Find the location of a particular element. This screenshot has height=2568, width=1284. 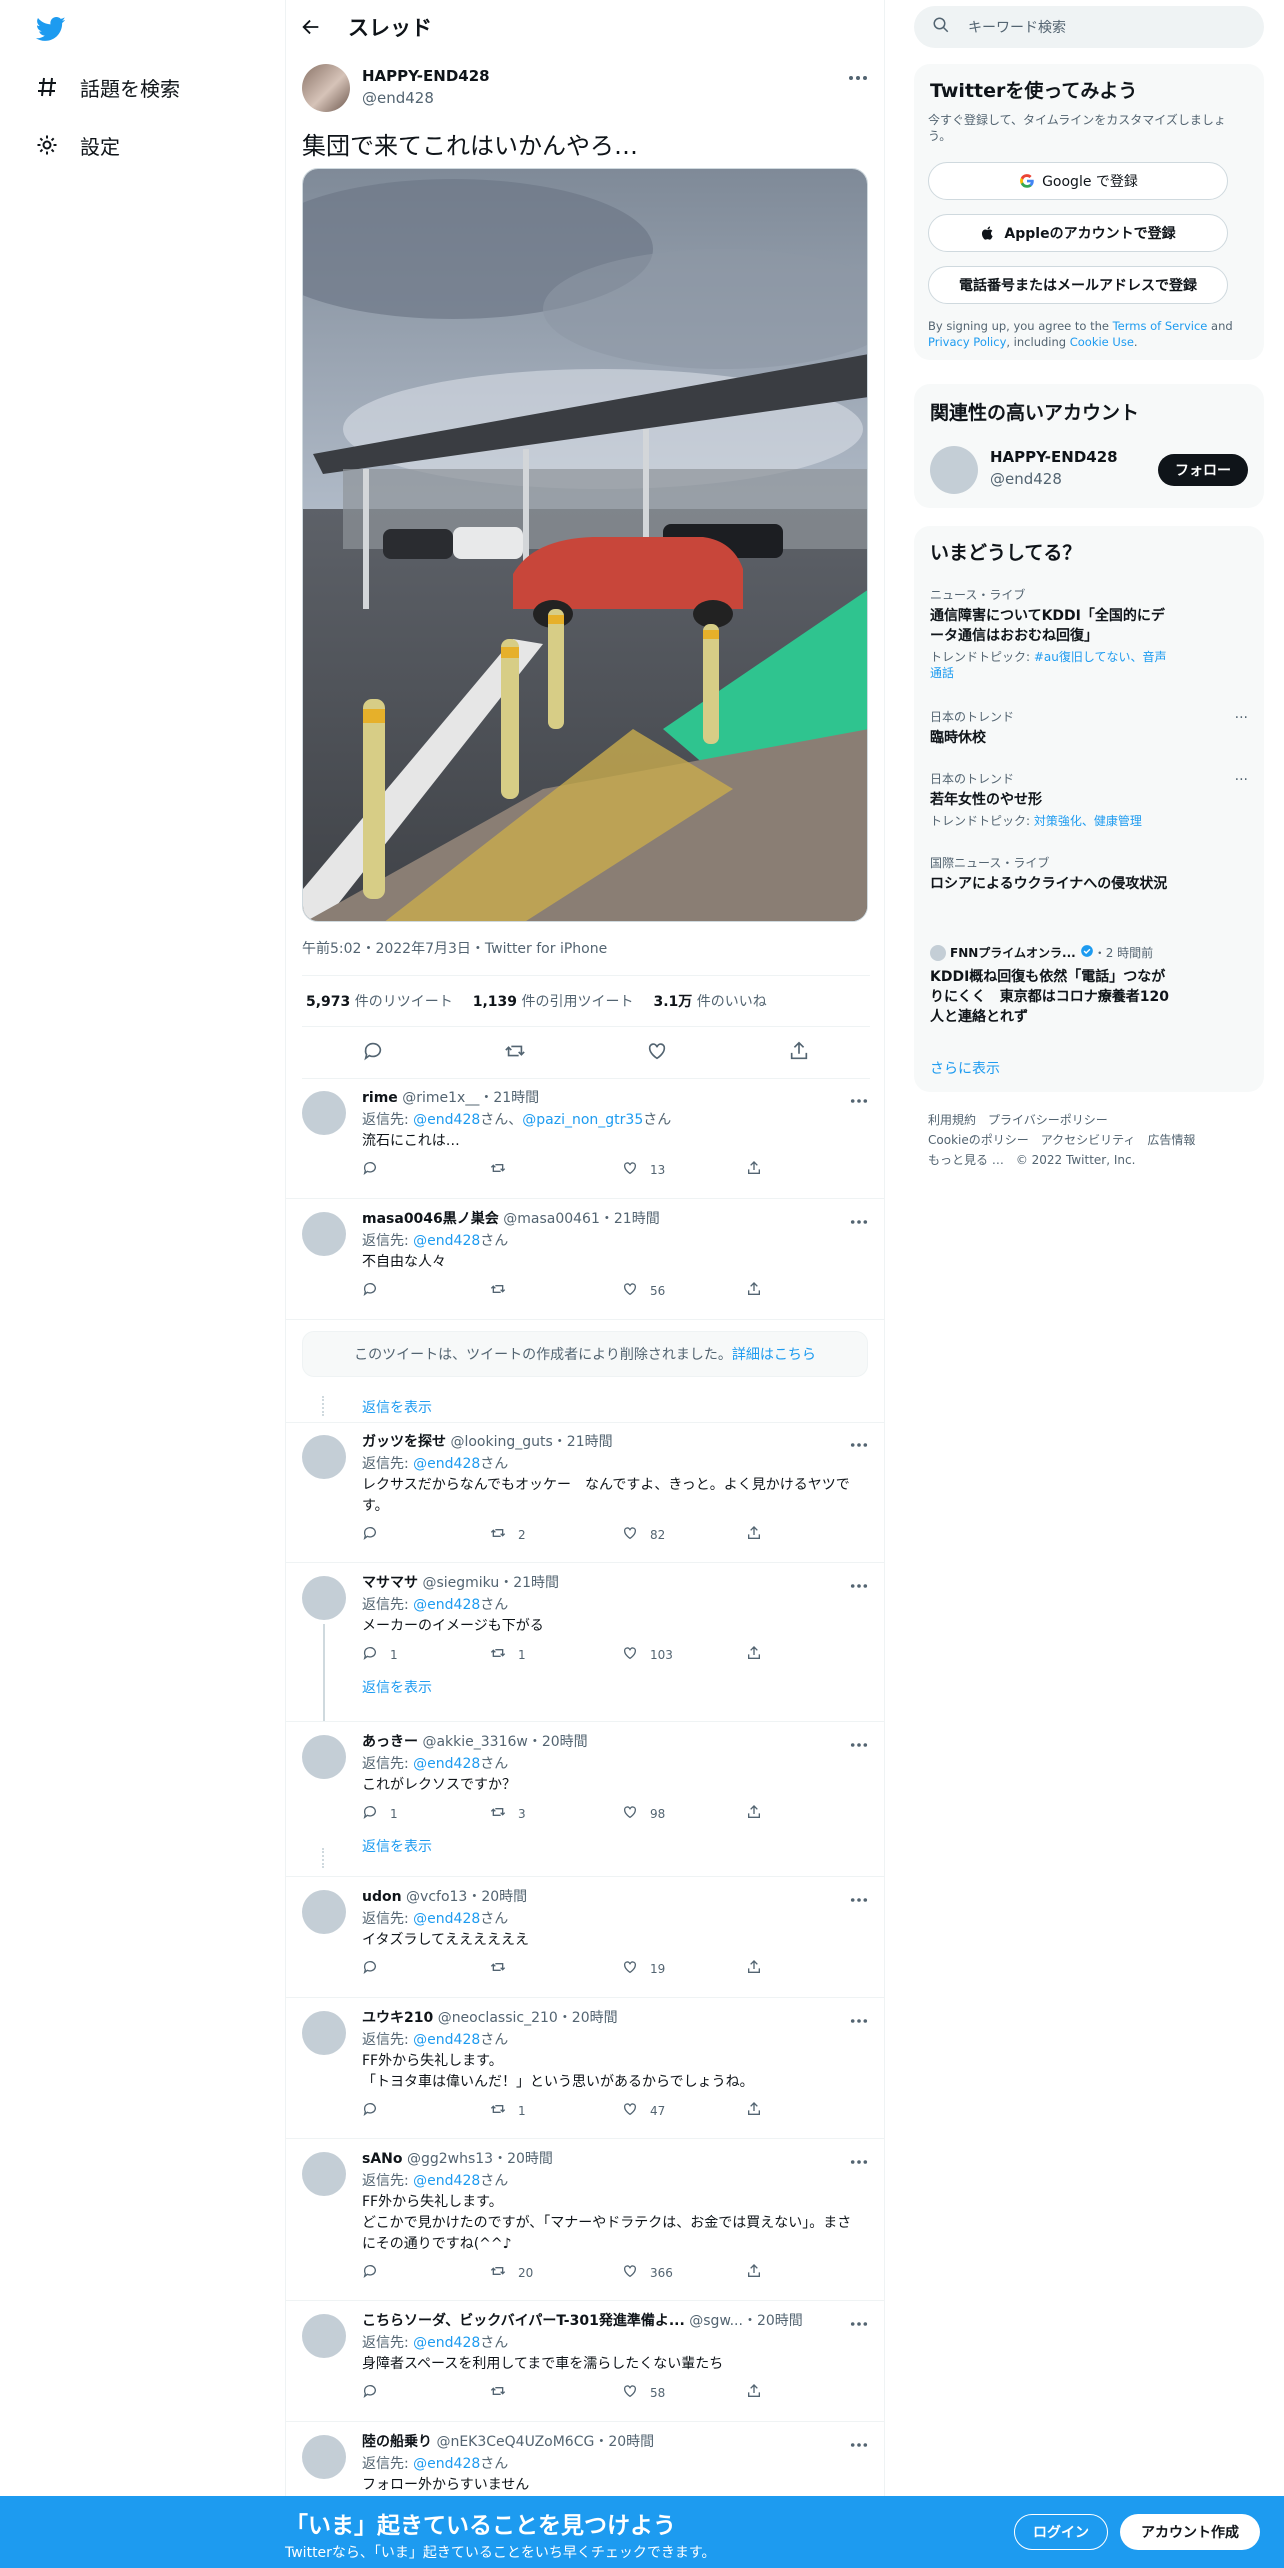

follow-button: フォロー is located at coordinates (1203, 470).